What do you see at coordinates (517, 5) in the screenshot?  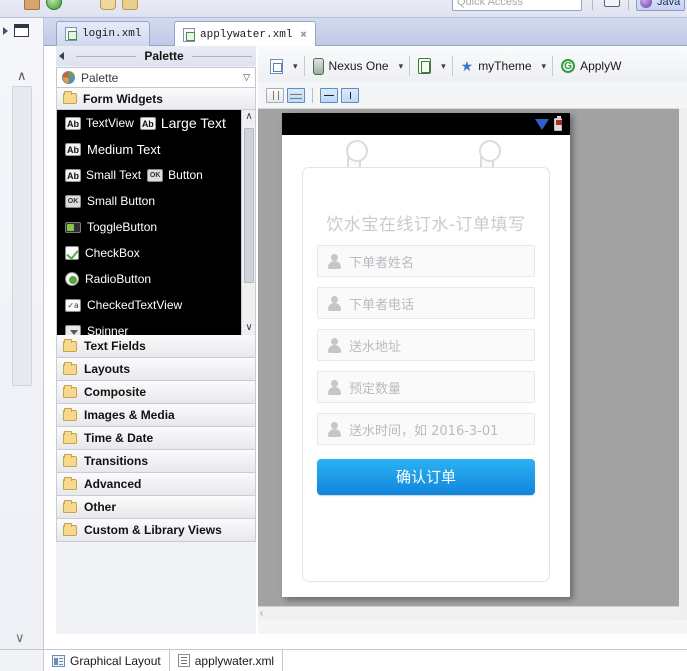 I see `quick-access-input: Quick Access` at bounding box center [517, 5].